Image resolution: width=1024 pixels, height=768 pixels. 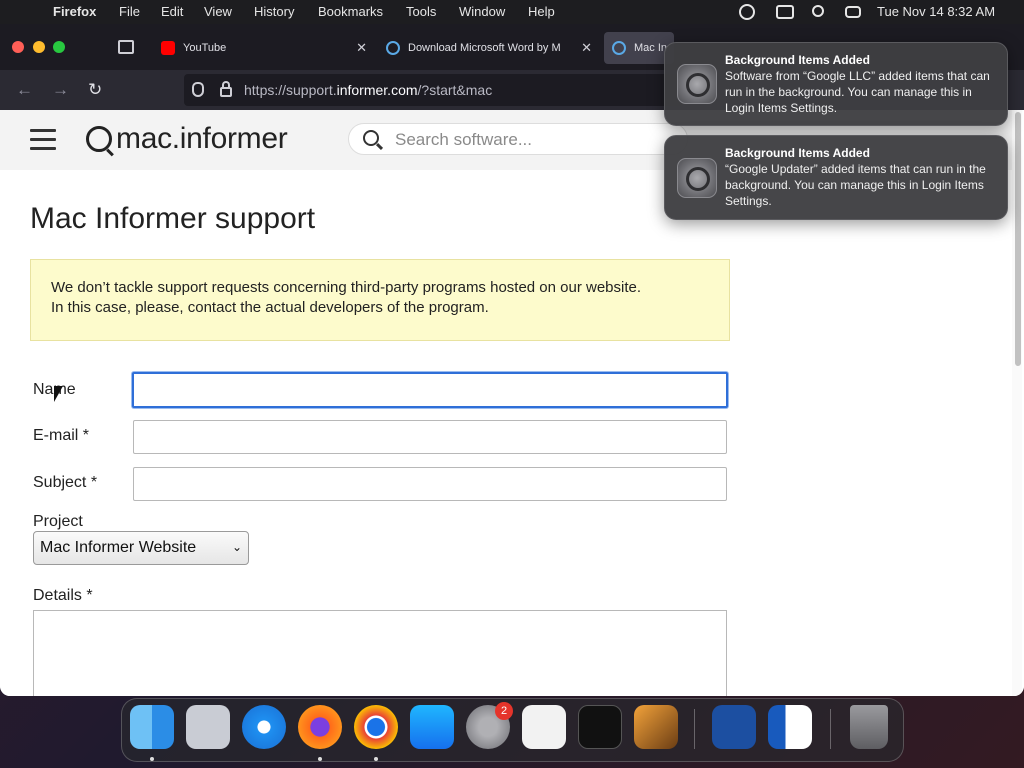 I want to click on url-text: https://support.informer.com/?start&mac, so click(x=368, y=90).